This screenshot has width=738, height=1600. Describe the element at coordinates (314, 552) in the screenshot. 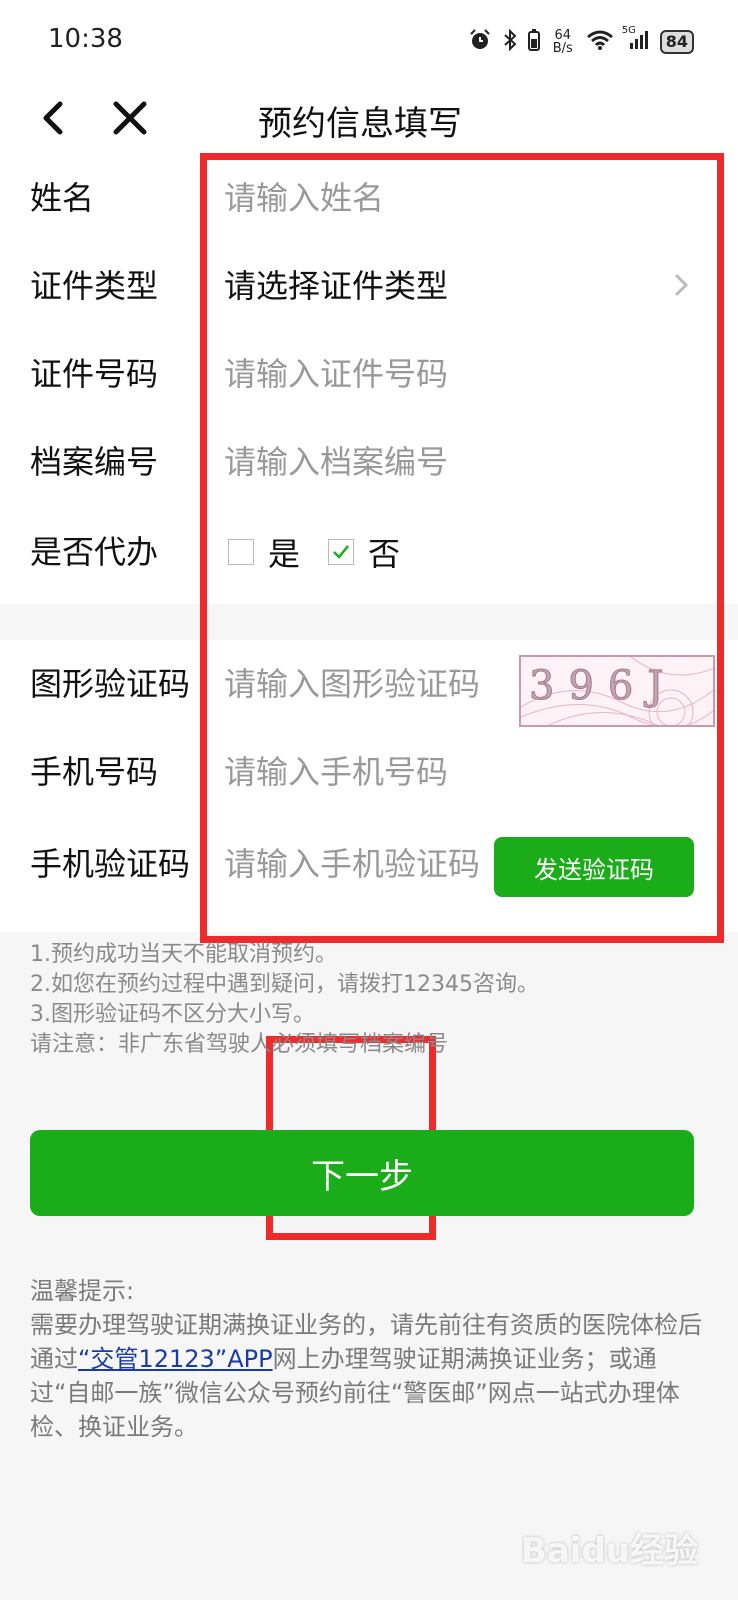

I see `proxy-options: 是 否` at that location.